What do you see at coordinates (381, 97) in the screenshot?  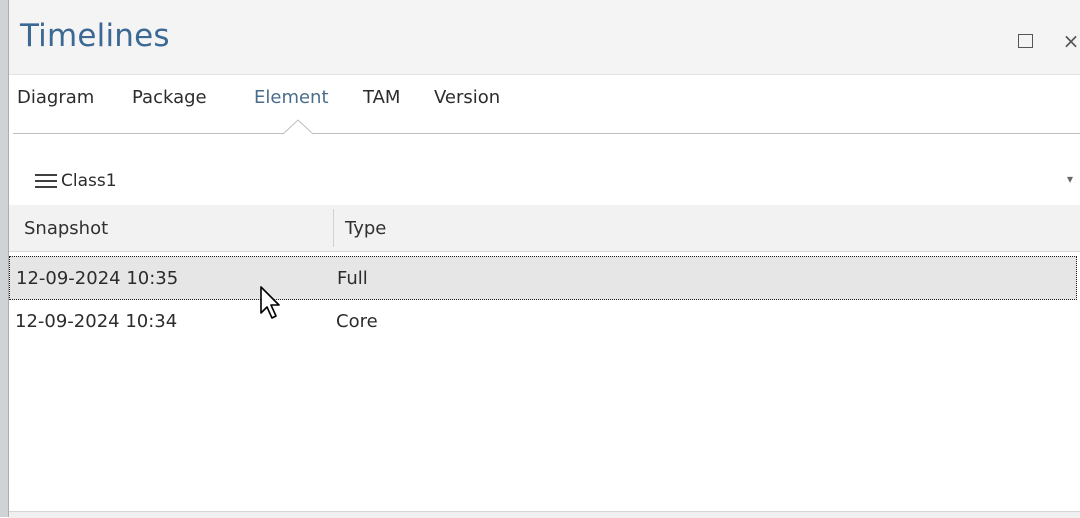 I see `tab-tam: TAM` at bounding box center [381, 97].